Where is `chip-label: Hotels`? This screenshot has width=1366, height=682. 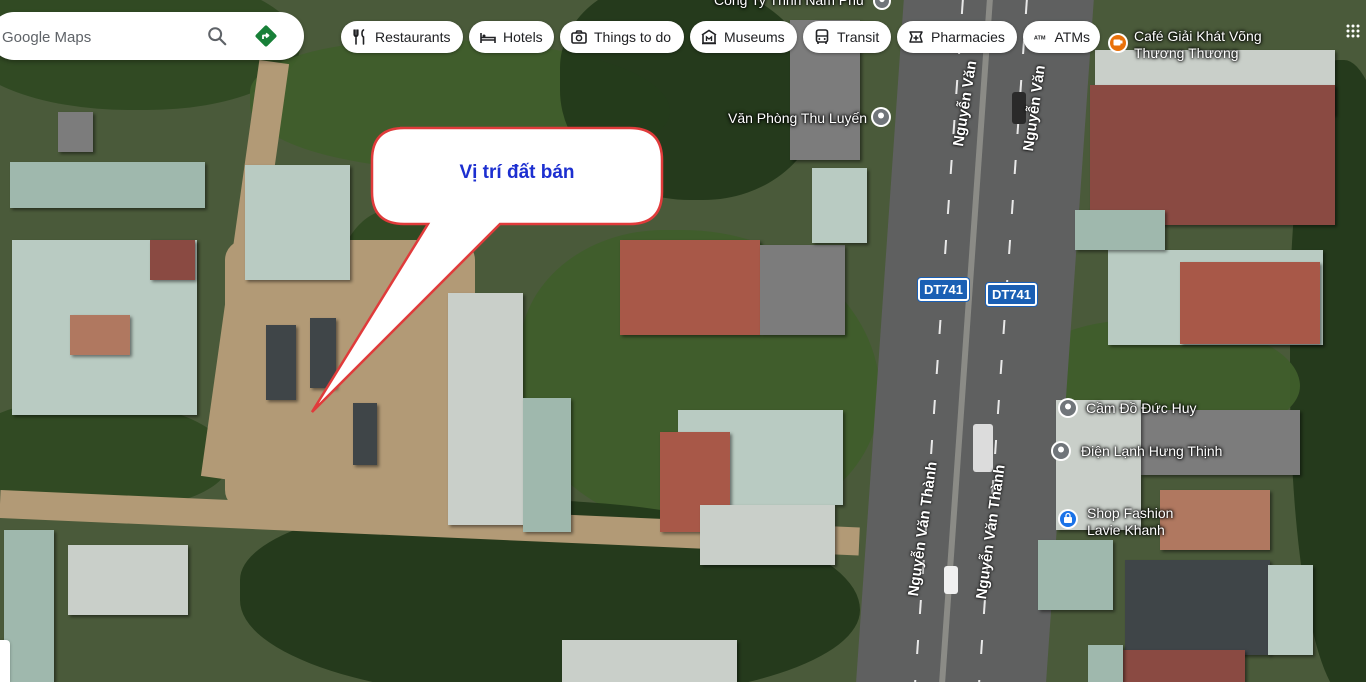
chip-label: Hotels is located at coordinates (523, 37).